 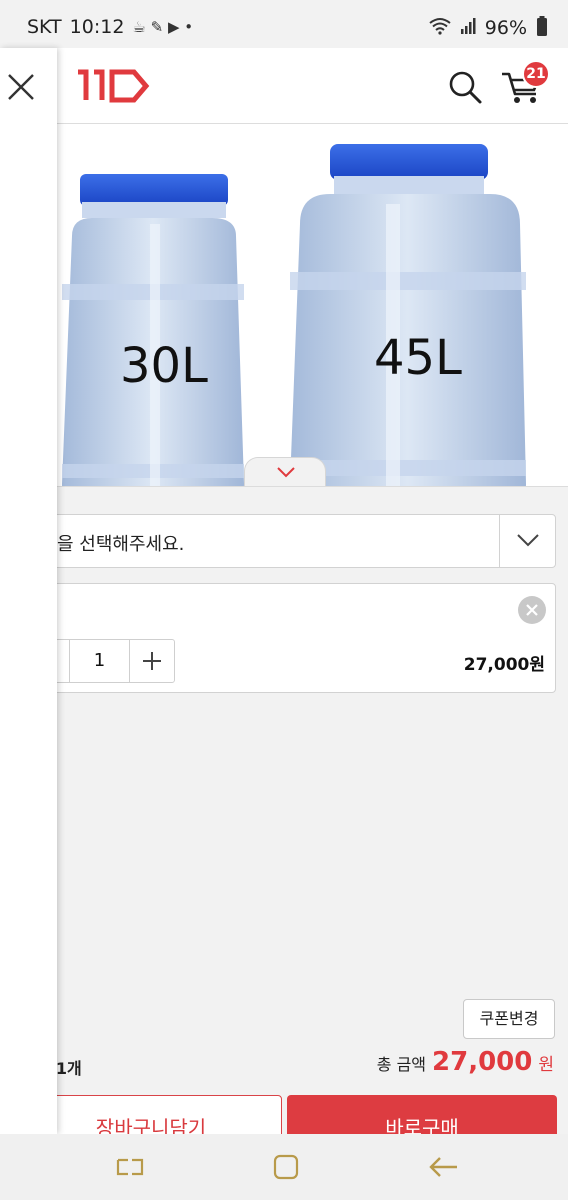 What do you see at coordinates (505, 28) in the screenshot?
I see `battery-percent: 96%` at bounding box center [505, 28].